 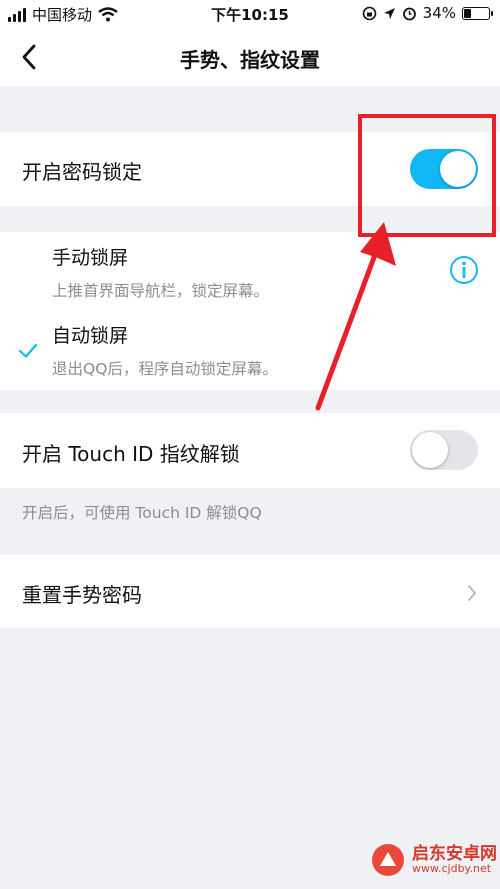 I want to click on battery-percent: 34%, so click(x=439, y=13).